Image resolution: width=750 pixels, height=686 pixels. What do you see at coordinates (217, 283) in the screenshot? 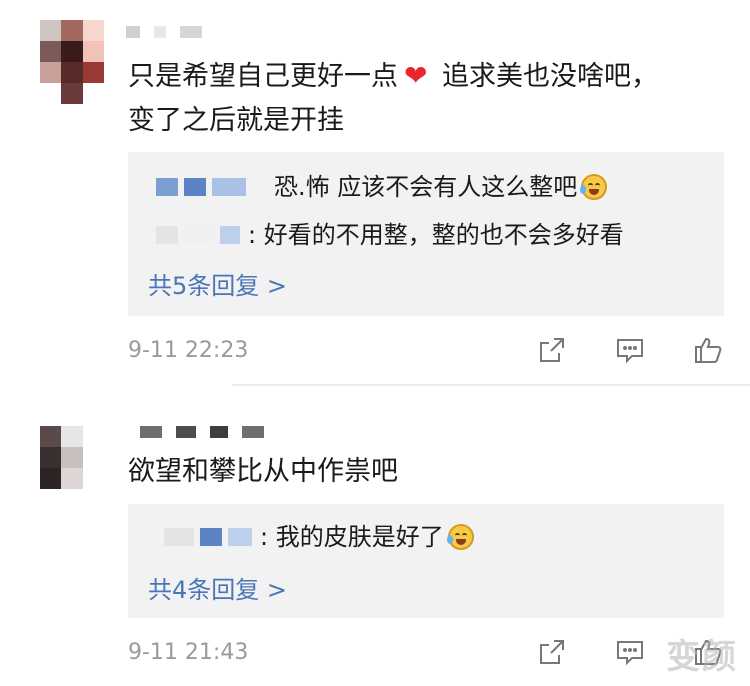
I see `more-replies-link: 共5条回复 >` at bounding box center [217, 283].